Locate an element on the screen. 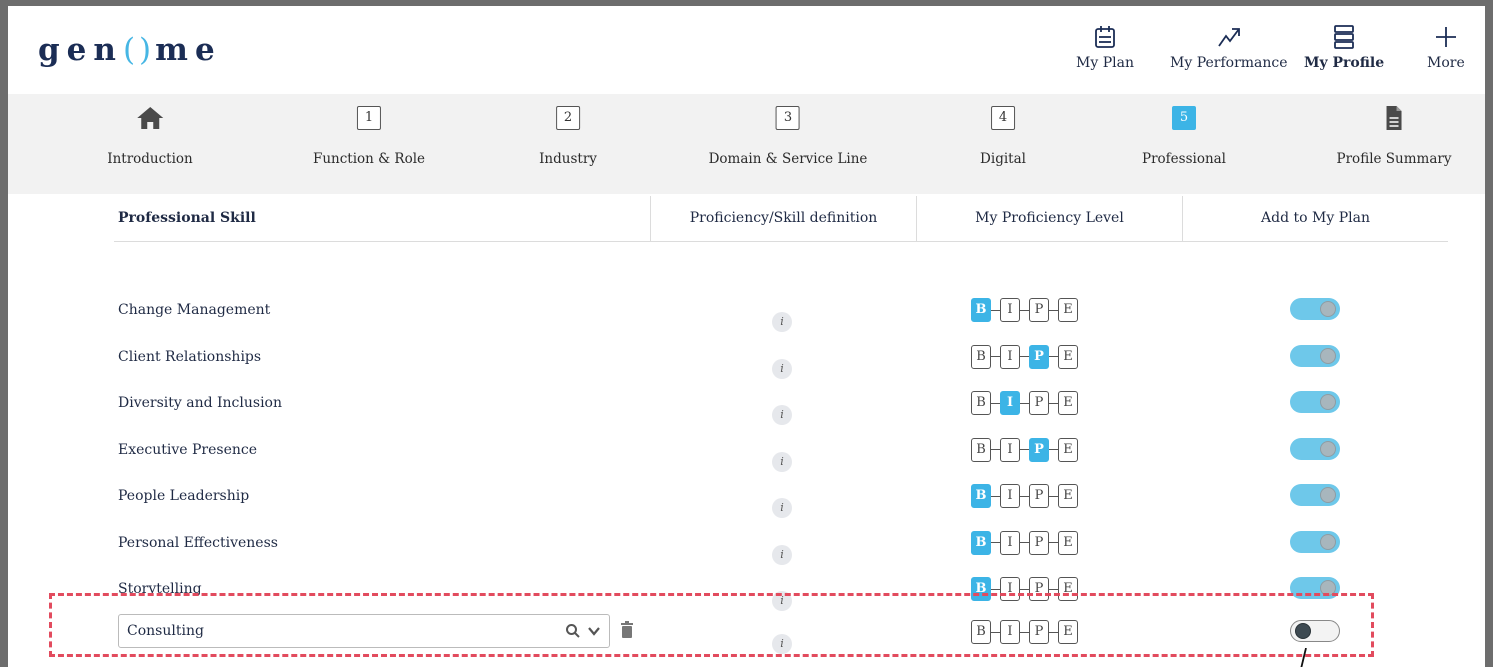 This screenshot has width=1493, height=667. nav-my-performance: My Performance is located at coordinates (1229, 47).